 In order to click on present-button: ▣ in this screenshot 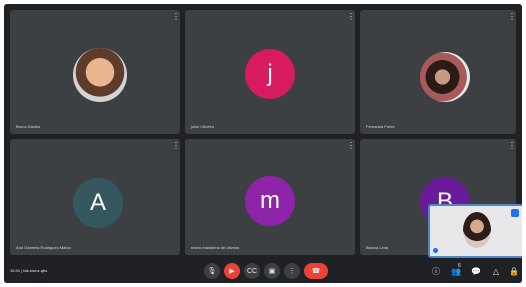, I will do `click(272, 271)`.